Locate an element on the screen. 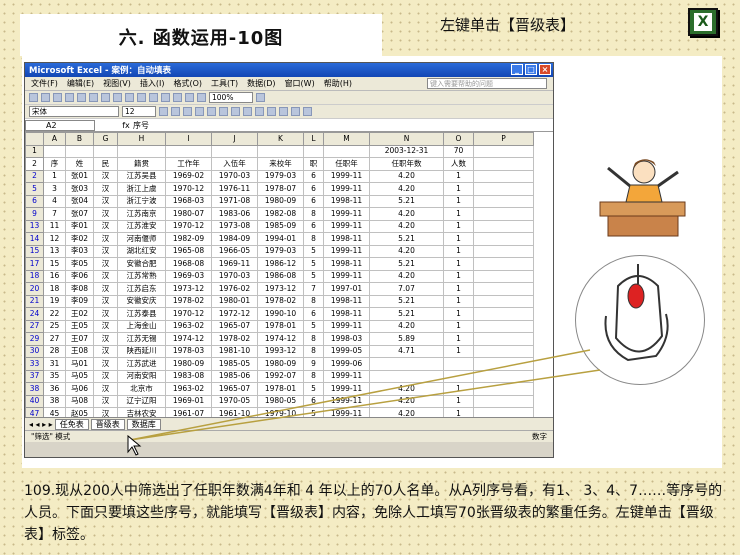 This screenshot has height=555, width=740. col-header: B is located at coordinates (79, 139).